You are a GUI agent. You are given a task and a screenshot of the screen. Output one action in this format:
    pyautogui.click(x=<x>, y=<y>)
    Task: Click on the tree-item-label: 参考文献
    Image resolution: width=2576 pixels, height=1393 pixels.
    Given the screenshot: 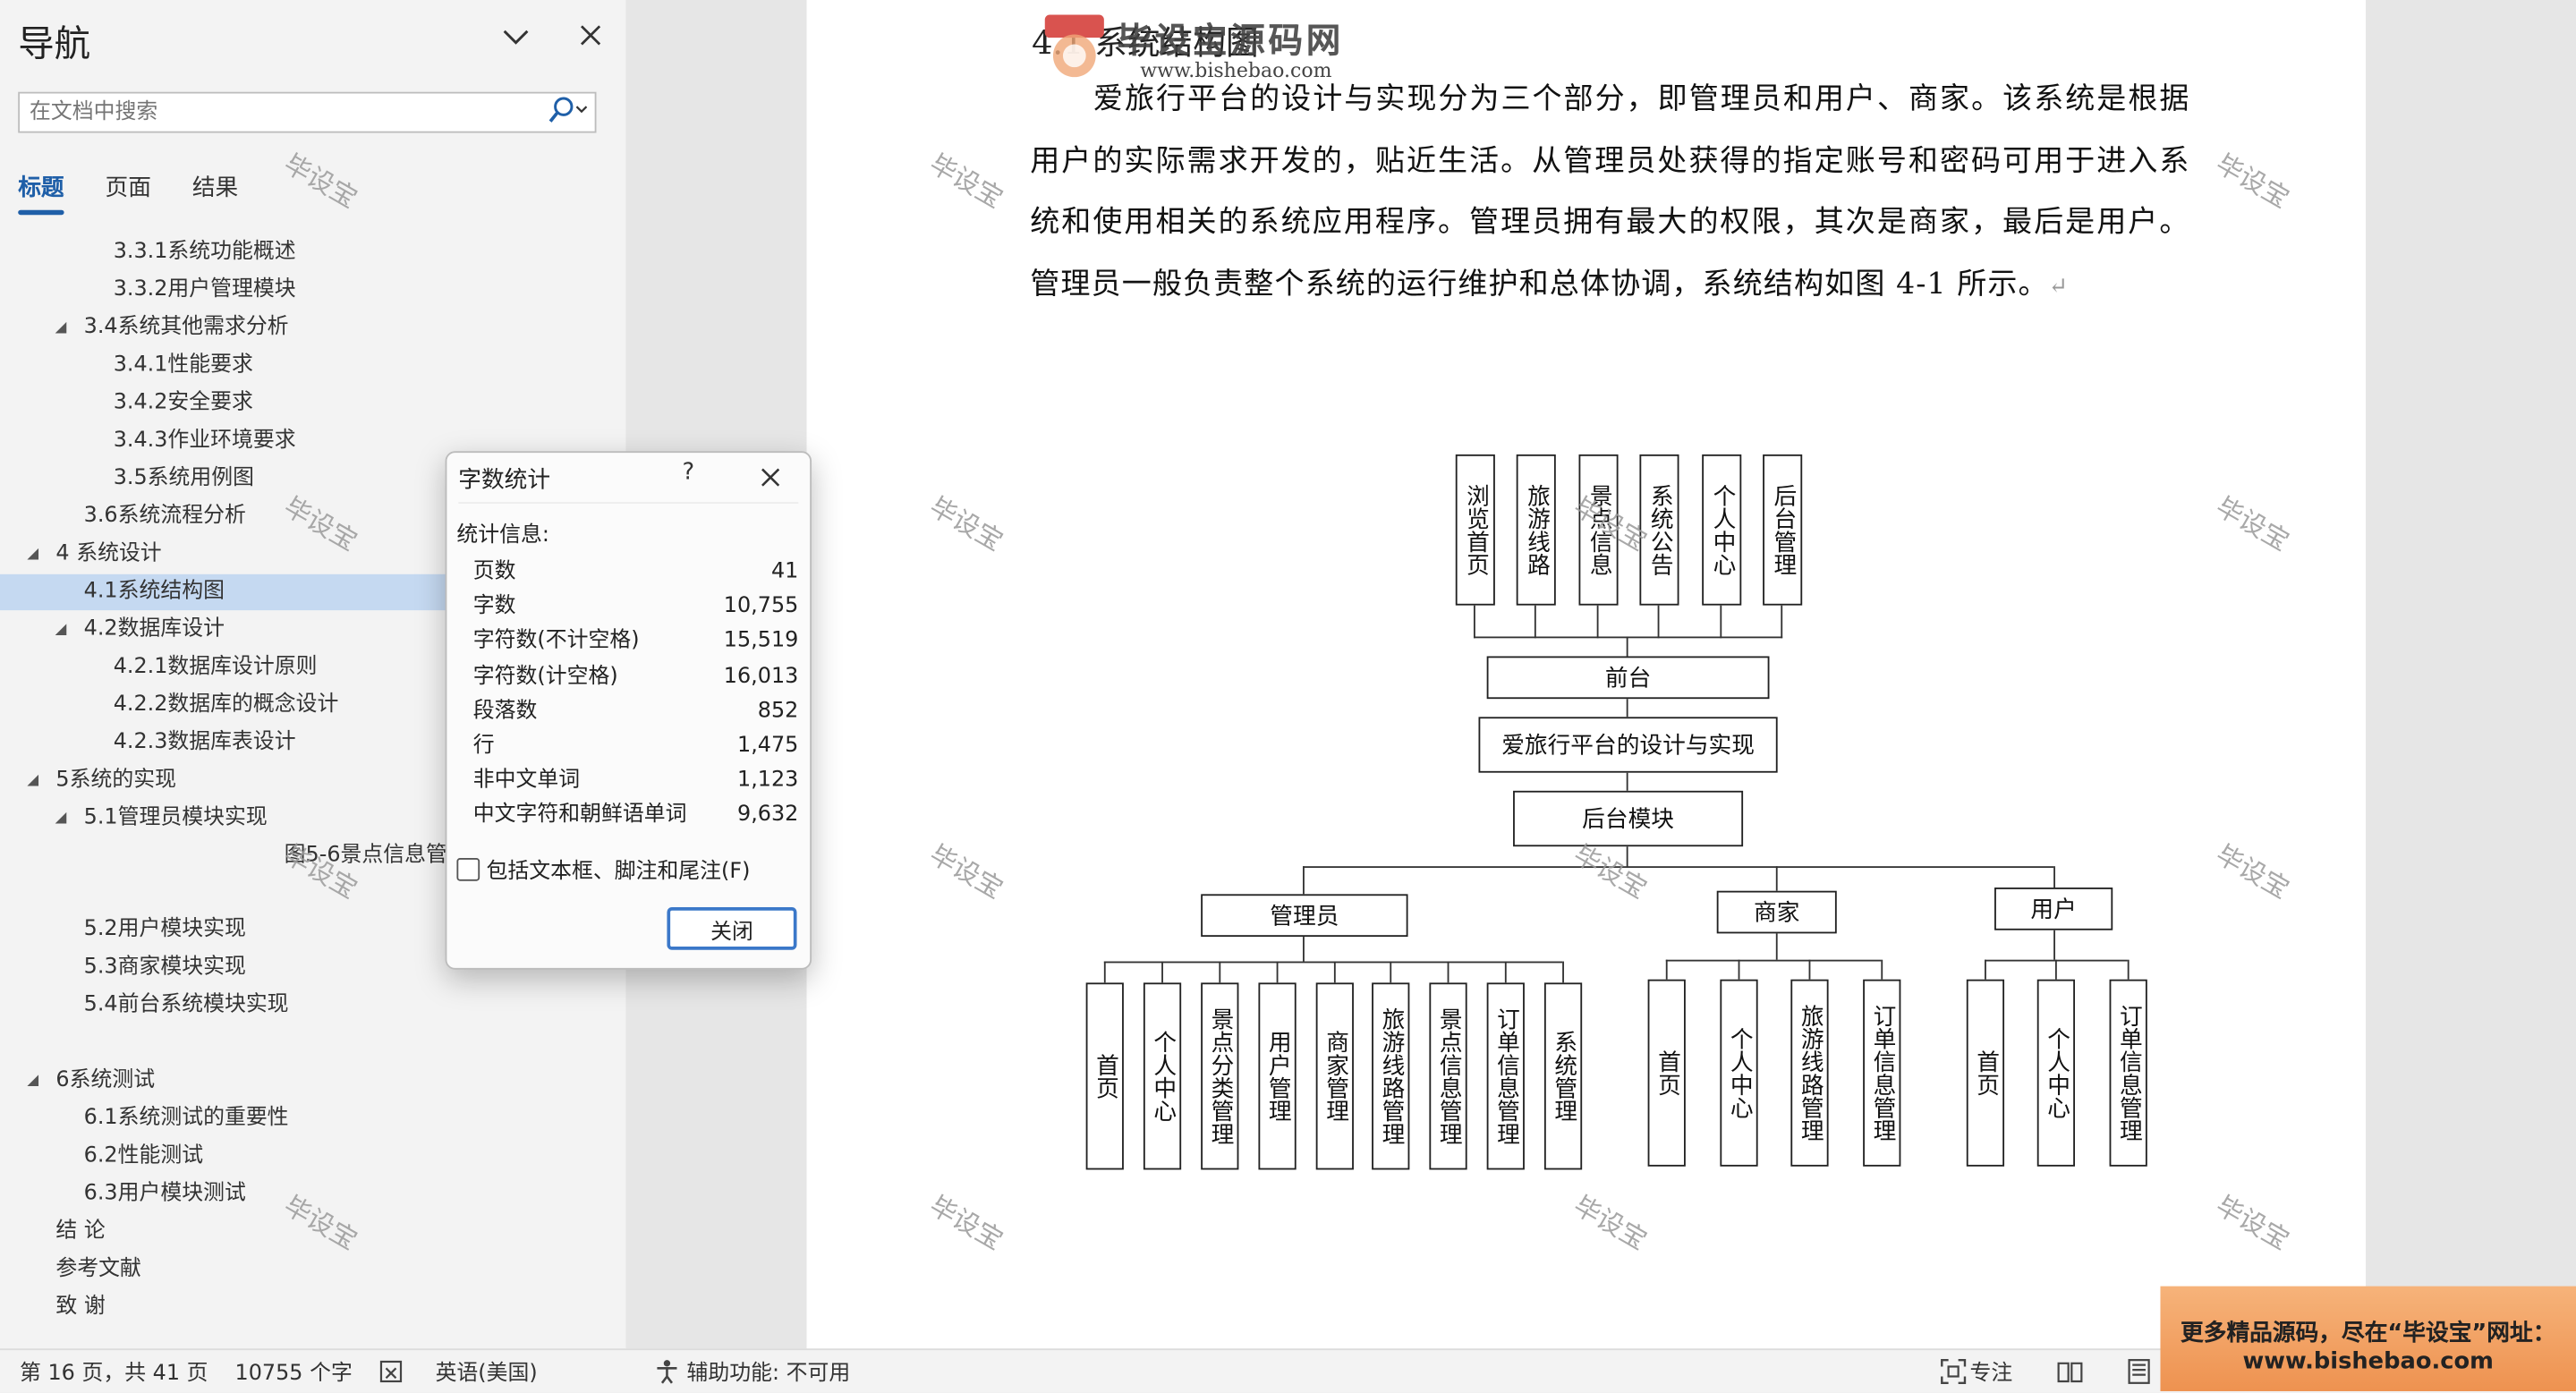 What is the action you would take?
    pyautogui.click(x=98, y=1269)
    